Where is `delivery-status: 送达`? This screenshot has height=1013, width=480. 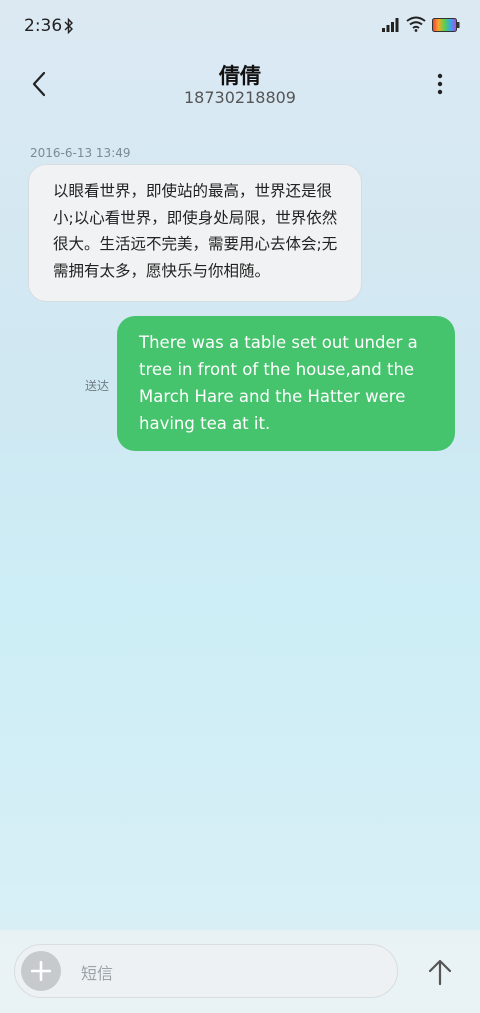 delivery-status: 送达 is located at coordinates (97, 386).